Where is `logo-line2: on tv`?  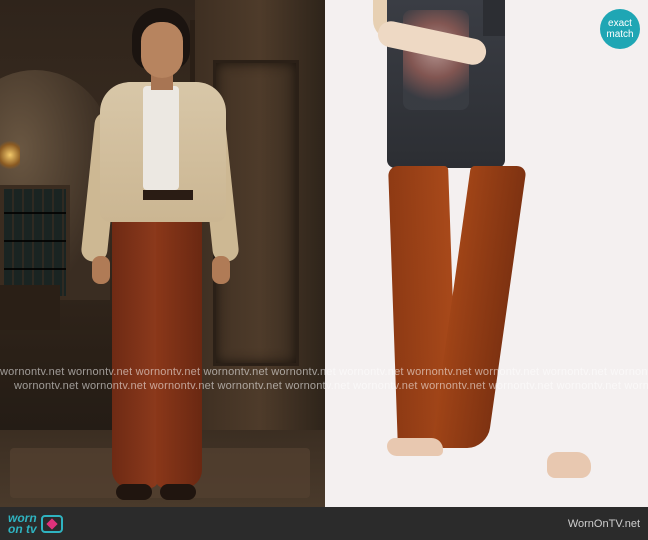 logo-line2: on tv is located at coordinates (22, 528).